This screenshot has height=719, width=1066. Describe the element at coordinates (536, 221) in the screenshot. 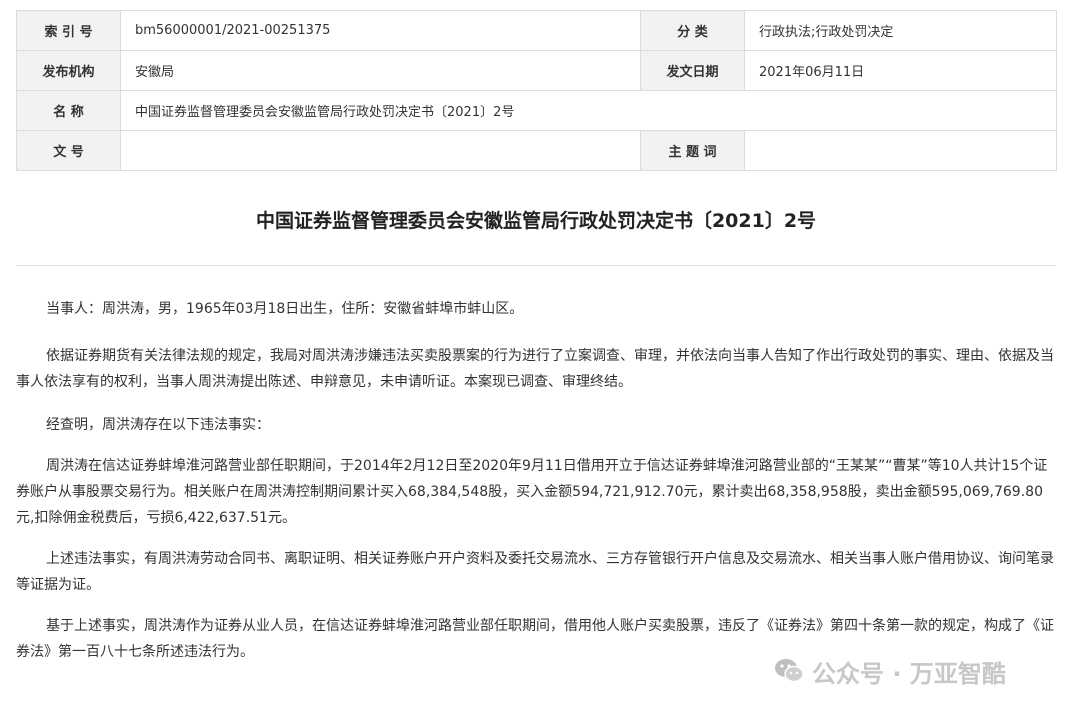

I see `document-title: 中国证券监督管理委员会安徽监管局行政处罚决定书〔2021〕2号` at that location.